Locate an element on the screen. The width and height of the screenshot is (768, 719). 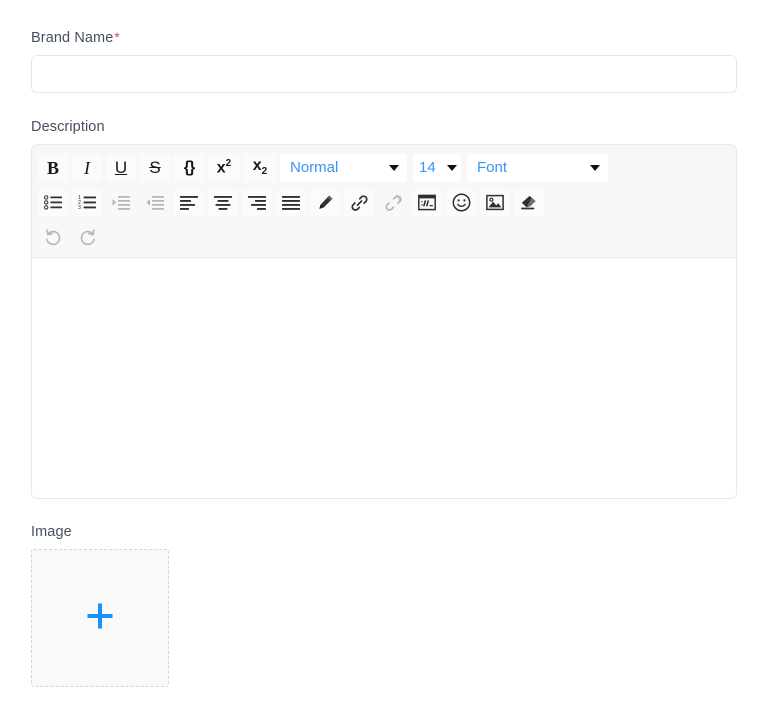
bold-button: B is located at coordinates (53, 167).